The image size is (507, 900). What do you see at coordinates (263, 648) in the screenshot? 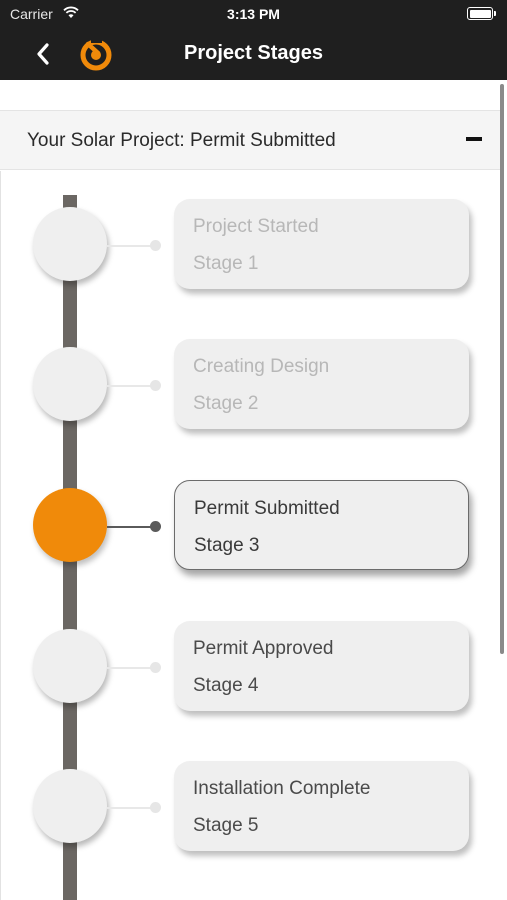
I see `stage-name: Permit Approved` at bounding box center [263, 648].